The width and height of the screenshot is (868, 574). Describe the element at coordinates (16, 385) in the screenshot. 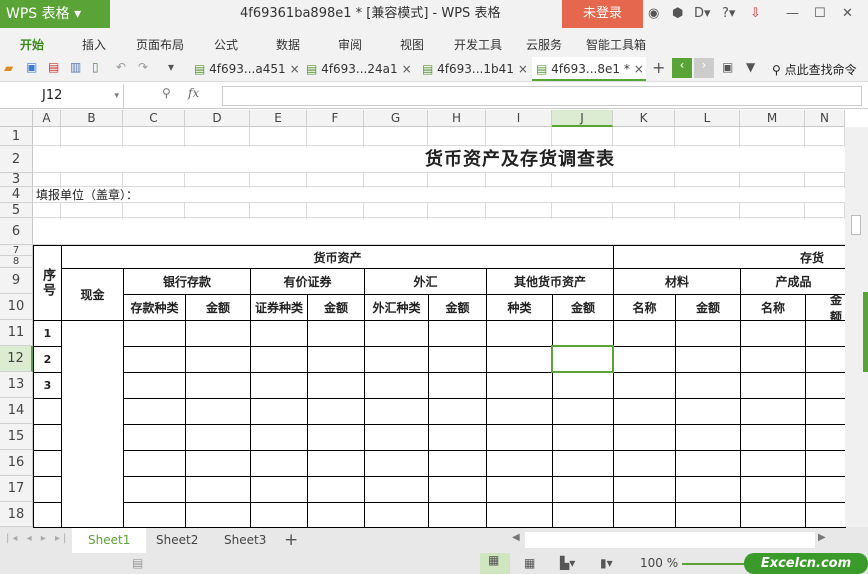

I see `row-header: 13` at that location.